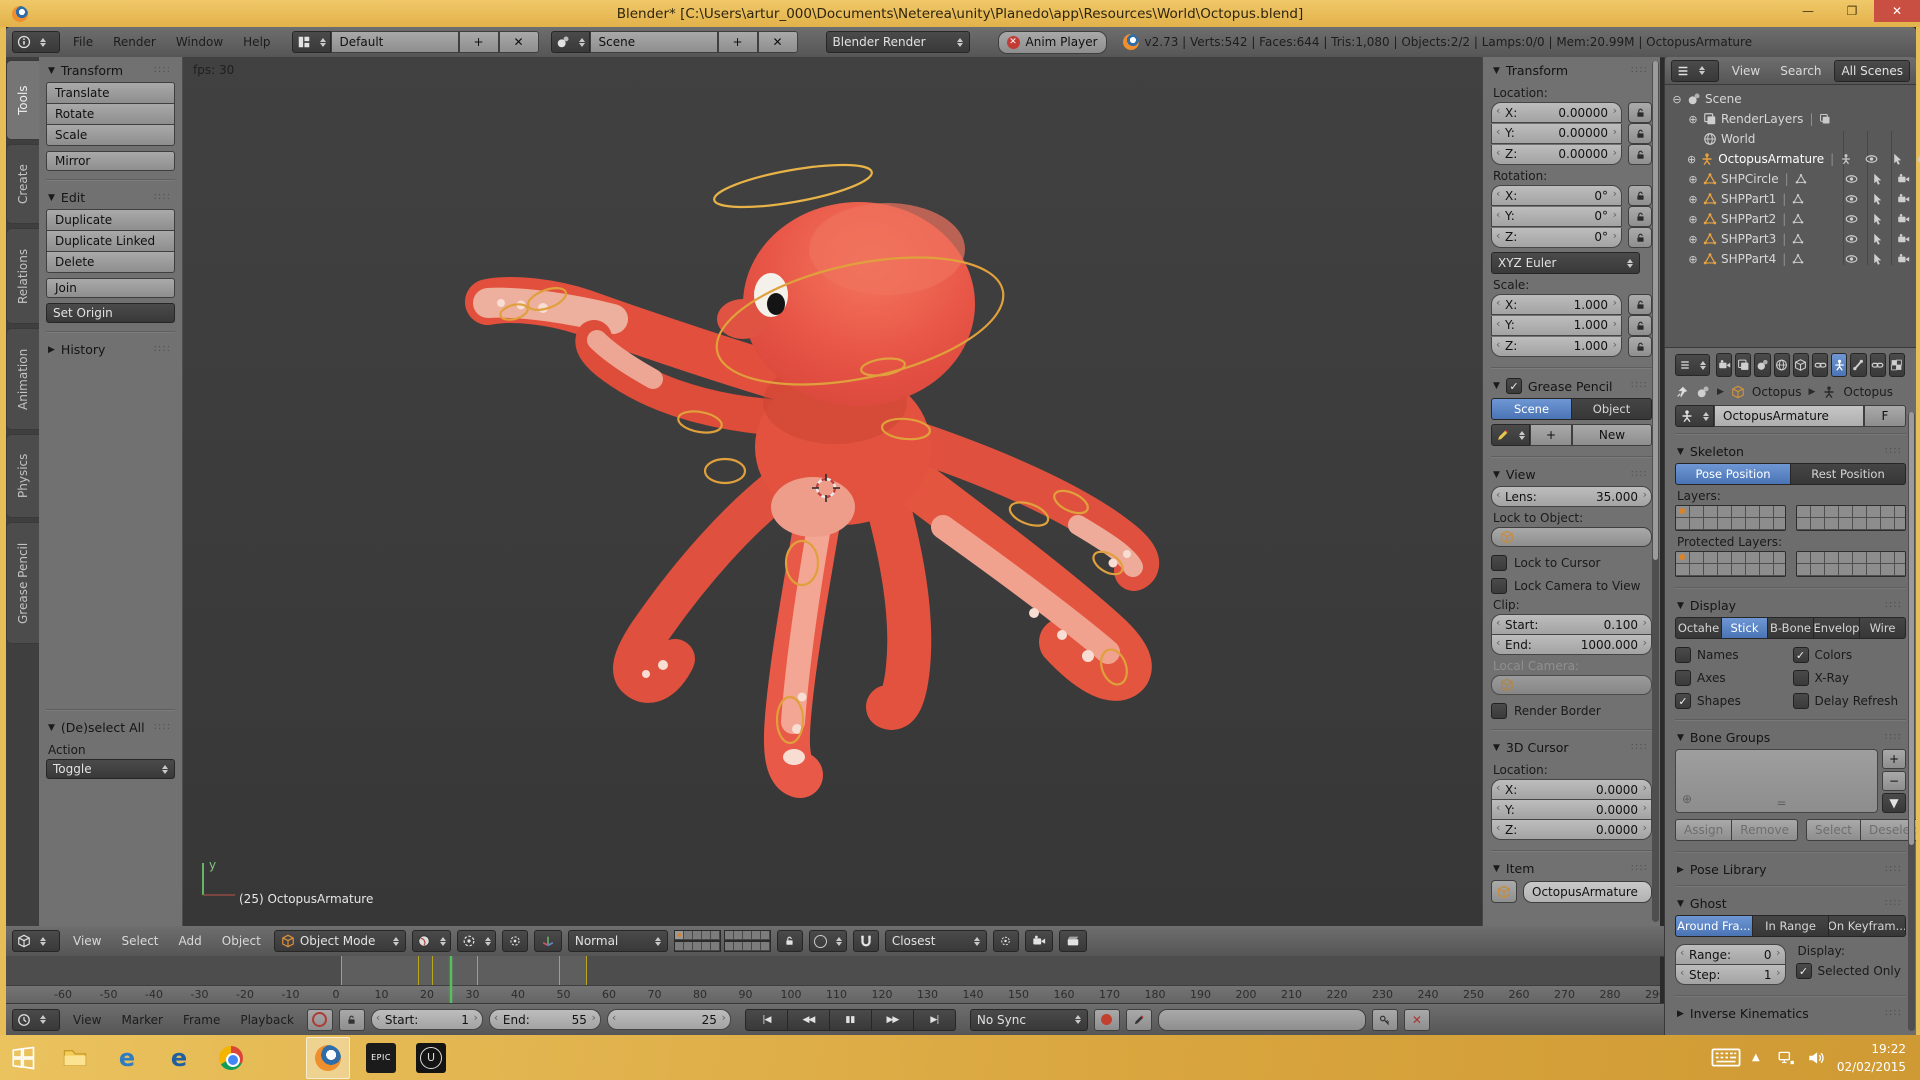 This screenshot has height=1080, width=1920. What do you see at coordinates (1556, 112) in the screenshot?
I see `number-field-x: X:0.00000` at bounding box center [1556, 112].